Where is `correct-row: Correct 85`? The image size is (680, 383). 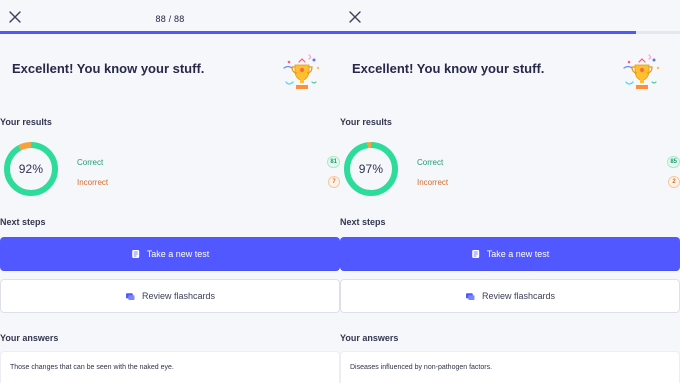
correct-row: Correct 85 is located at coordinates (548, 162).